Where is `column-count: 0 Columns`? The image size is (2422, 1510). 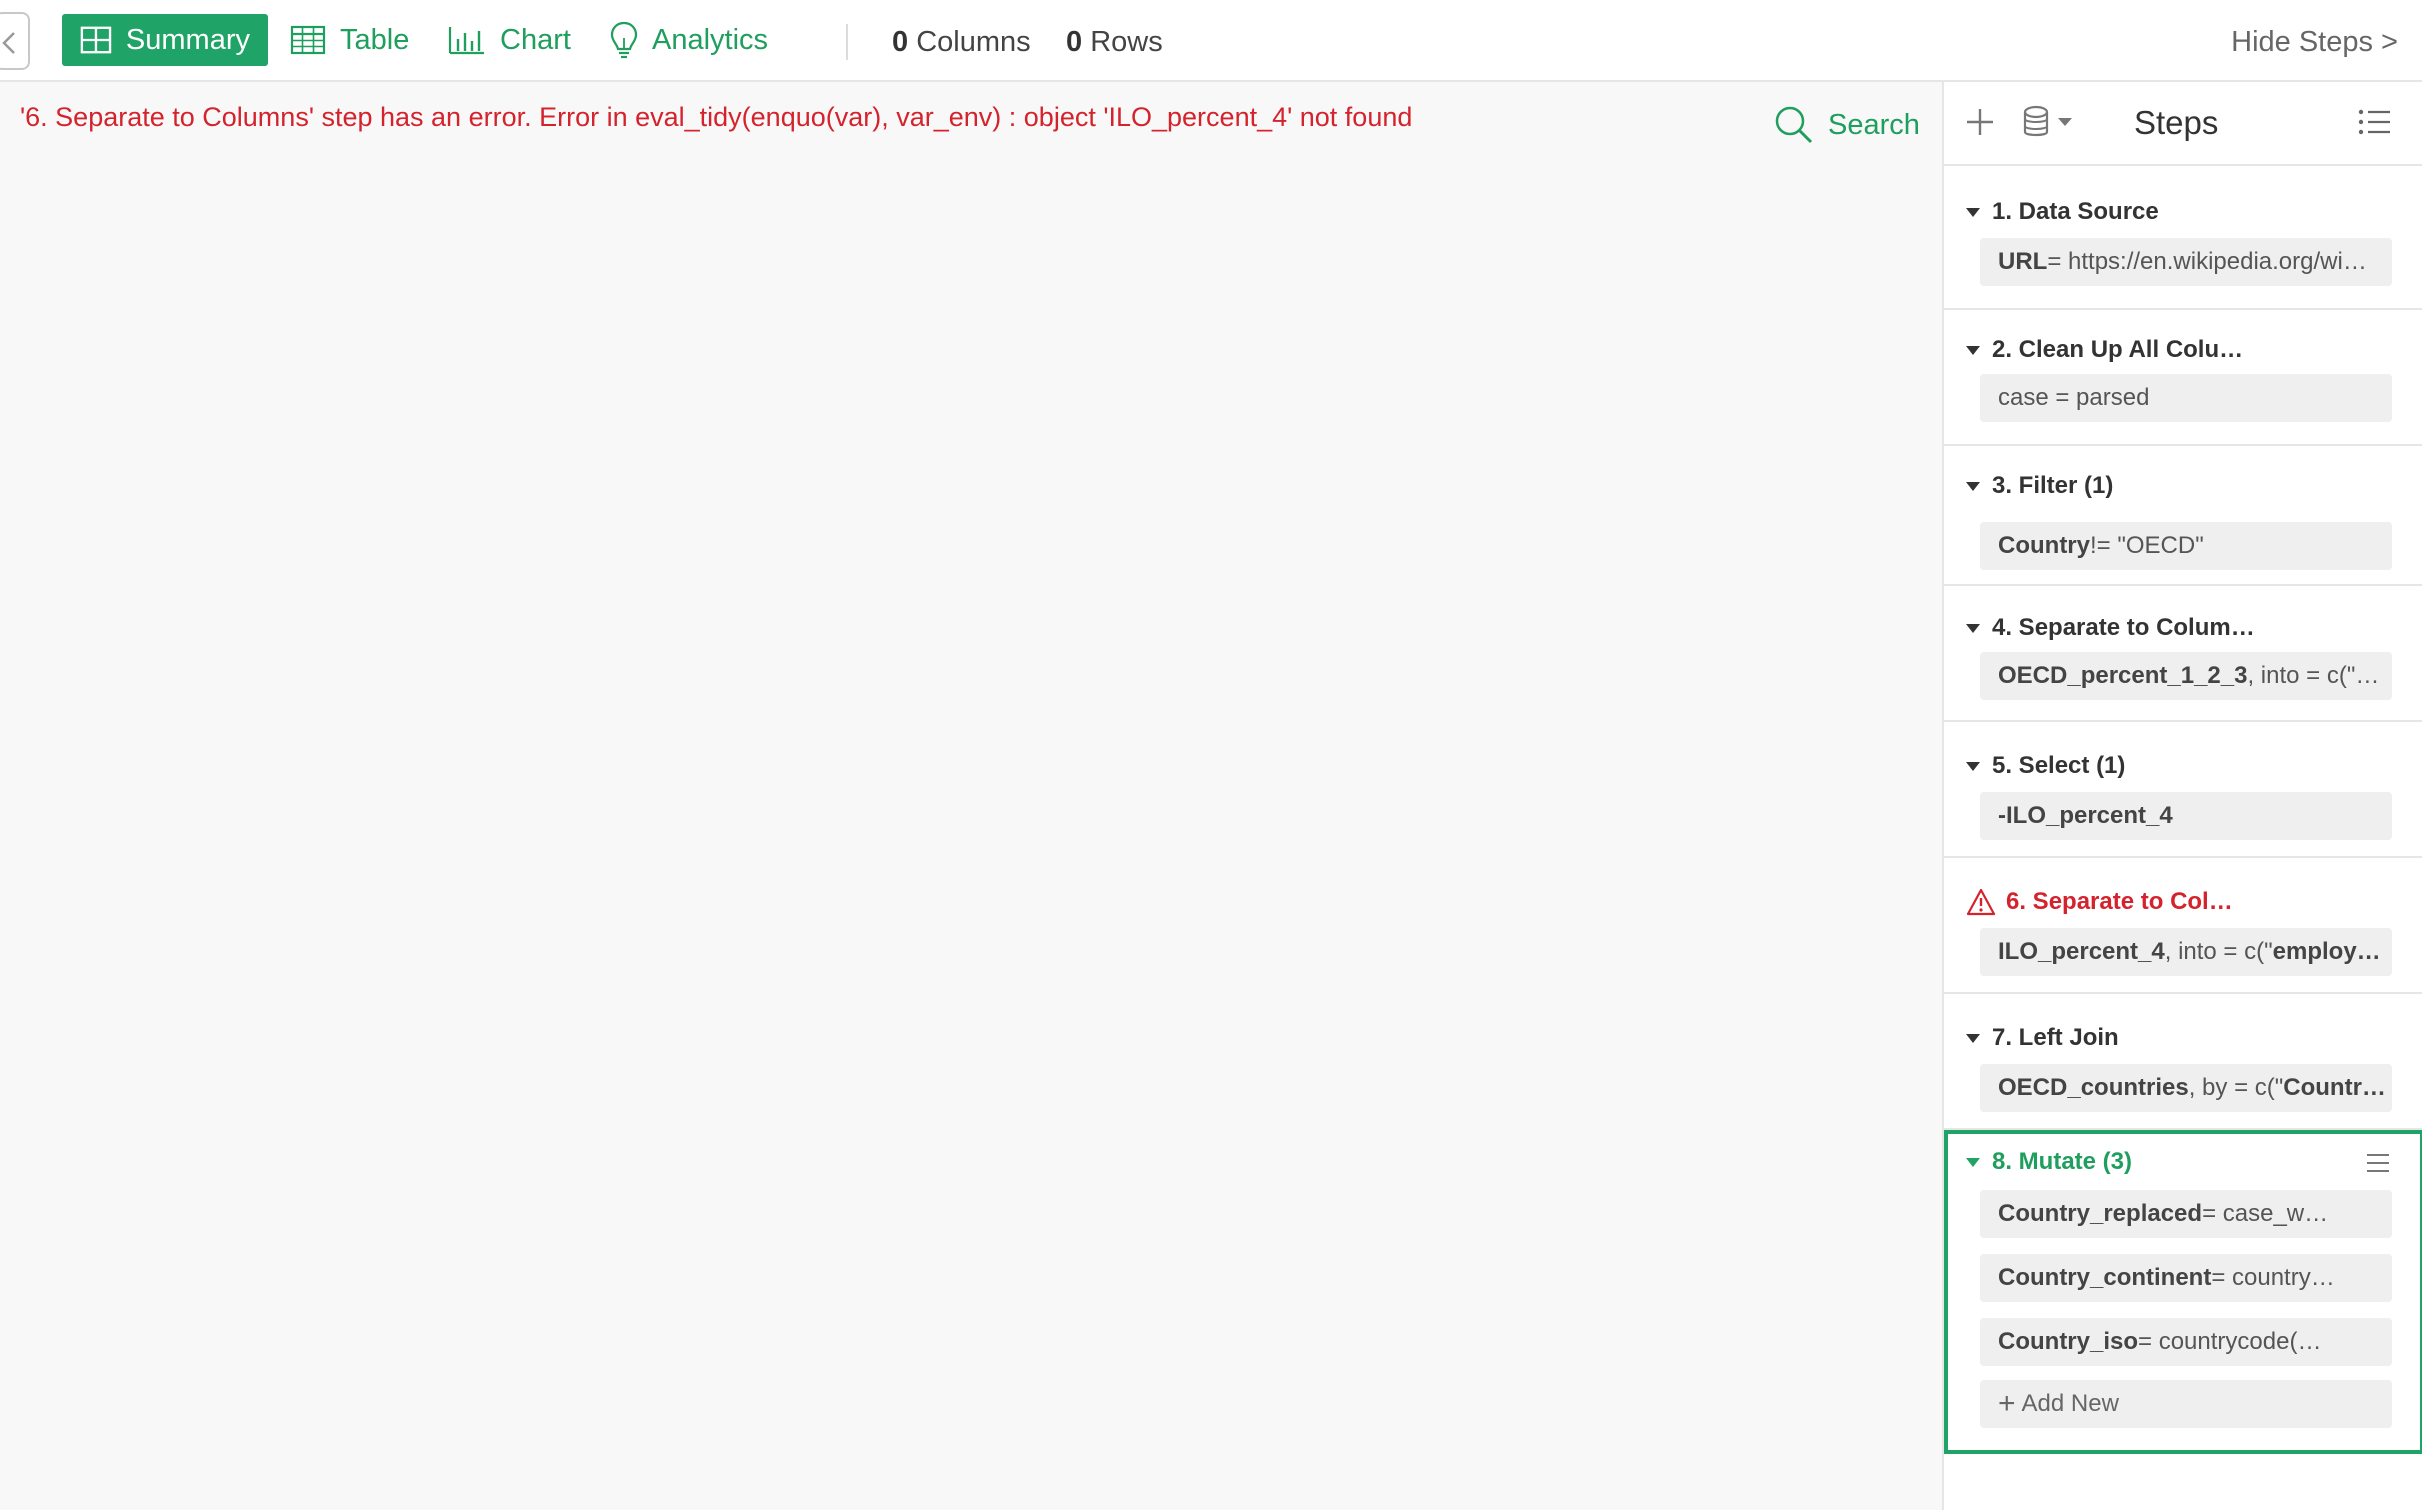
column-count: 0 Columns is located at coordinates (961, 42).